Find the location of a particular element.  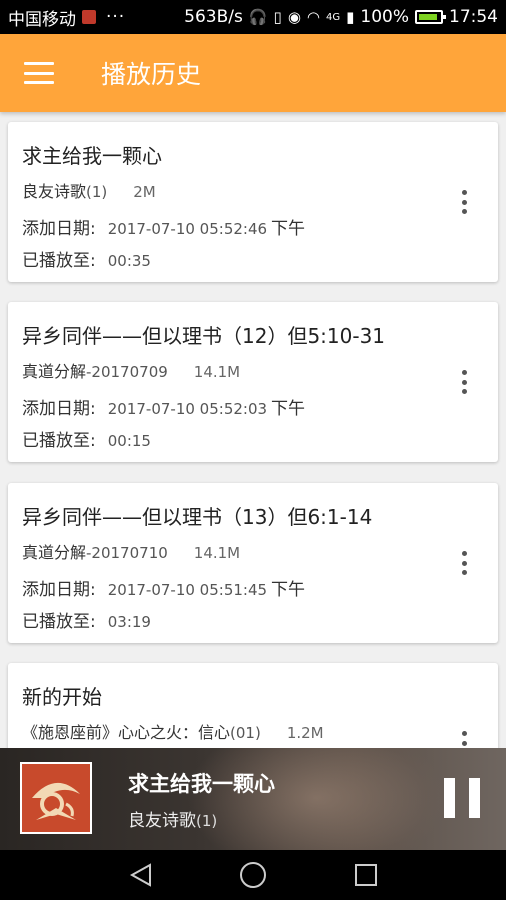

network-type: 4G is located at coordinates (333, 17).